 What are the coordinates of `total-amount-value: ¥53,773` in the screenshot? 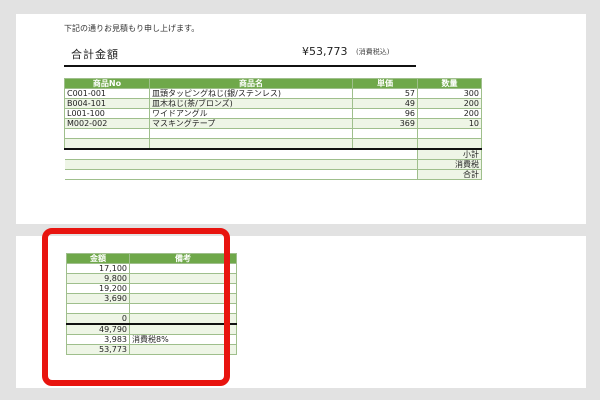 It's located at (325, 51).